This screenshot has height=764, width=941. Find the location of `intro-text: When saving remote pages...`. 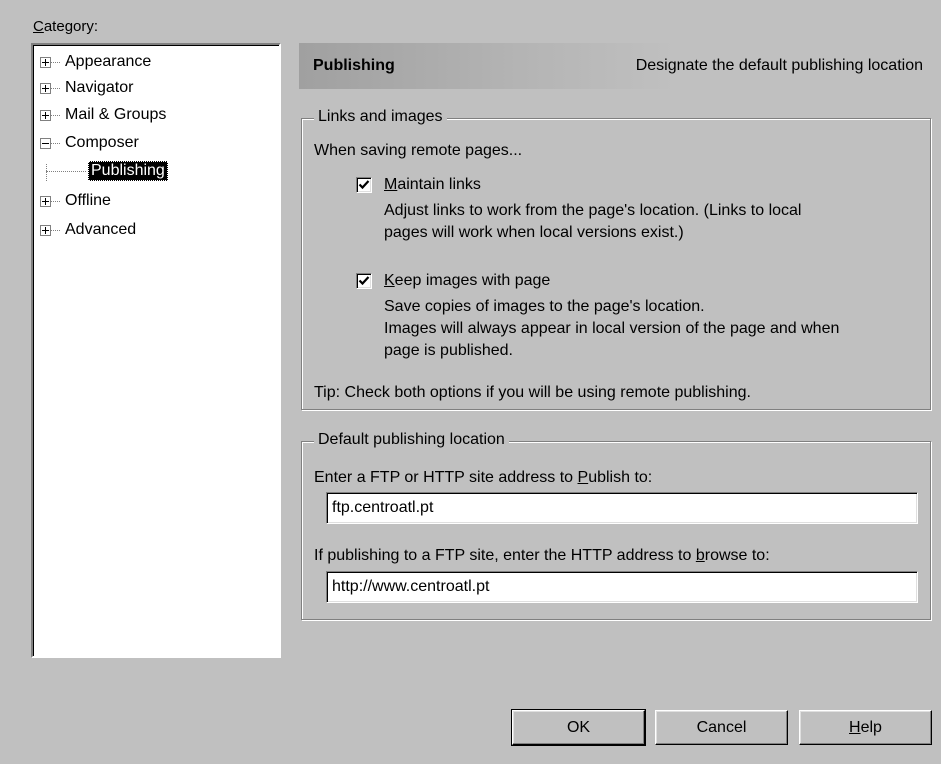

intro-text: When saving remote pages... is located at coordinates (418, 150).